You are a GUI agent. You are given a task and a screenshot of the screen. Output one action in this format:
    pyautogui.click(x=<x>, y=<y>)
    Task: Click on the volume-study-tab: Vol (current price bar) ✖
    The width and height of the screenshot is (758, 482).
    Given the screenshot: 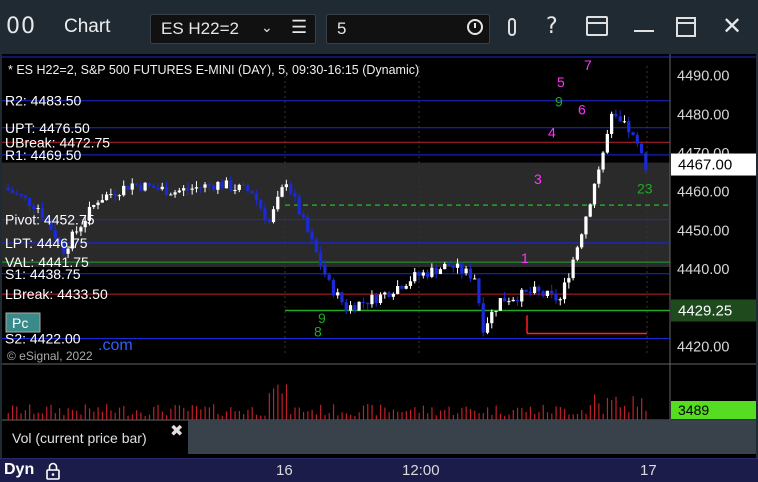 What is the action you would take?
    pyautogui.click(x=96, y=437)
    